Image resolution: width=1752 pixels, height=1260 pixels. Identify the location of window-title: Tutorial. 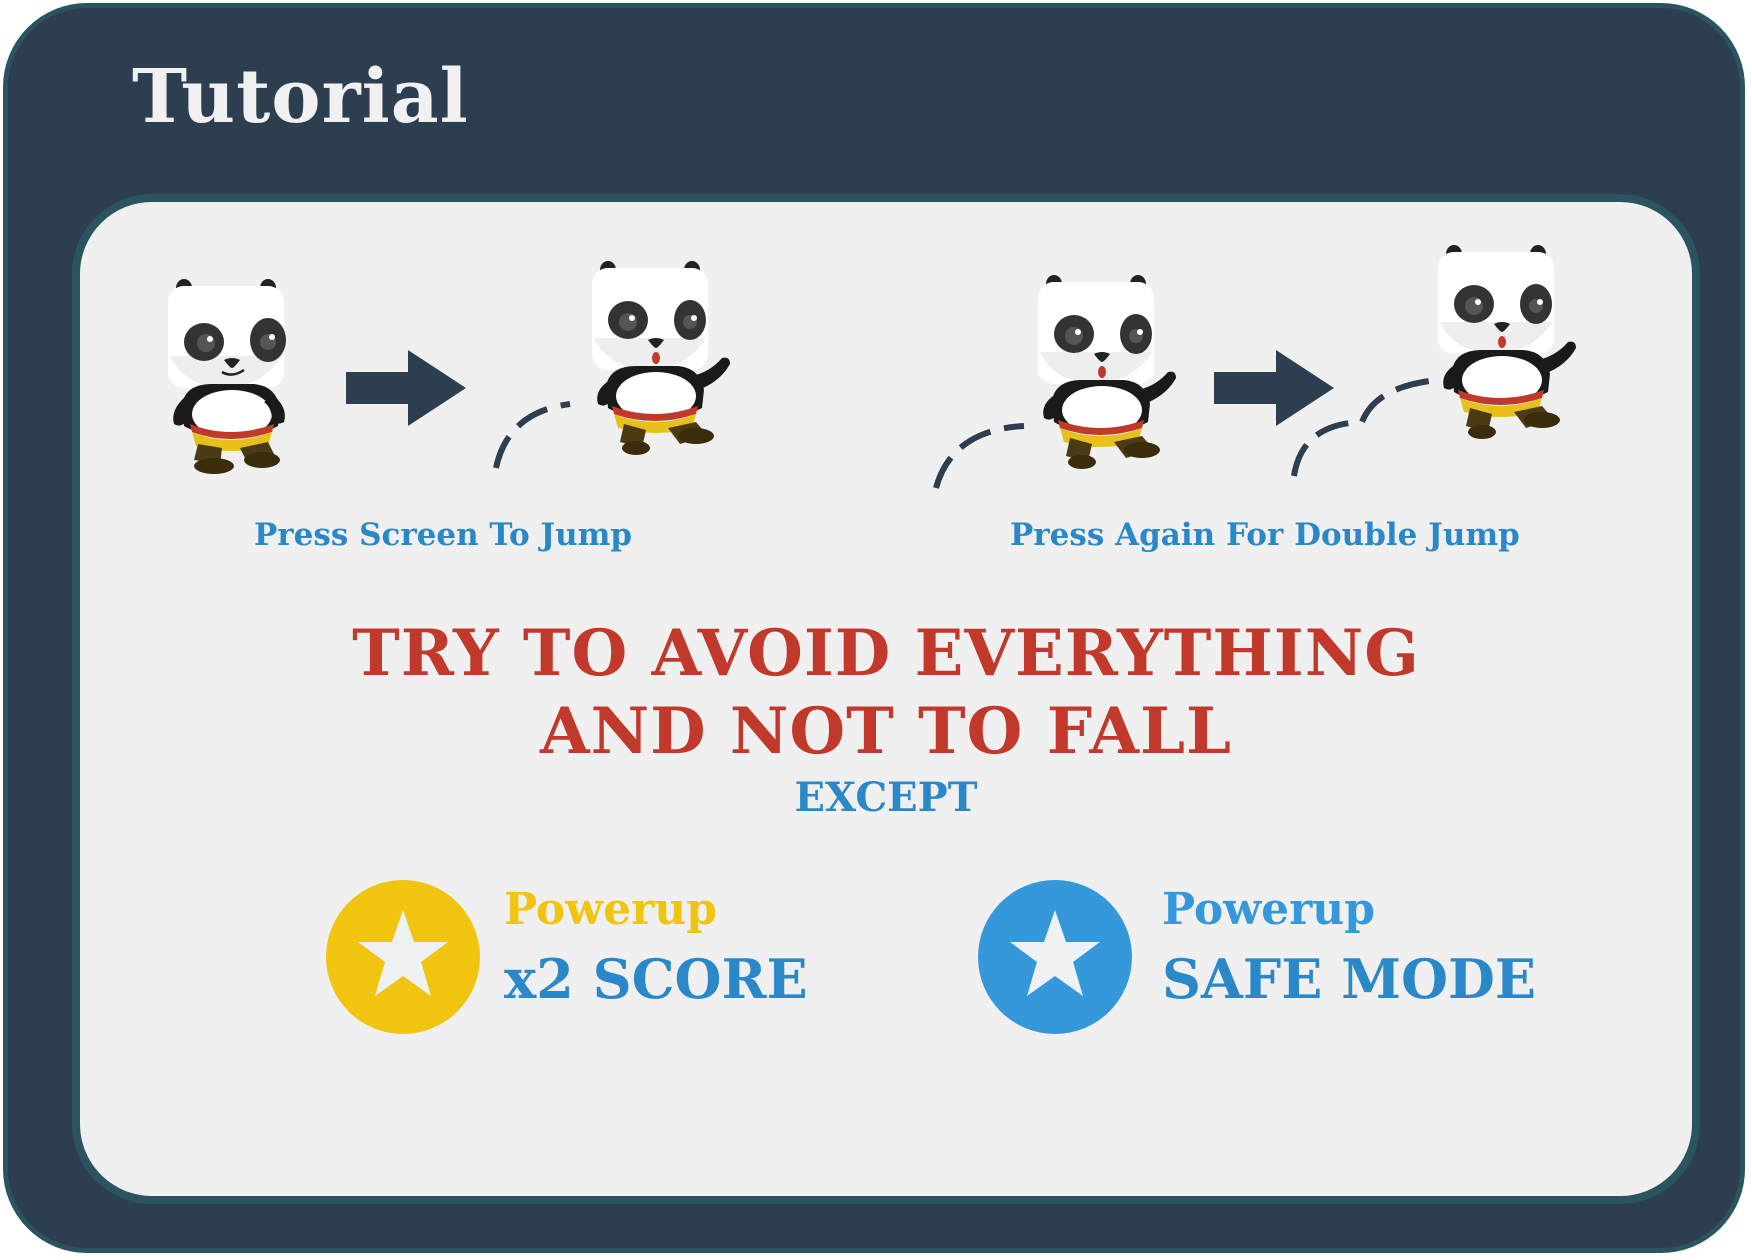
(300, 97).